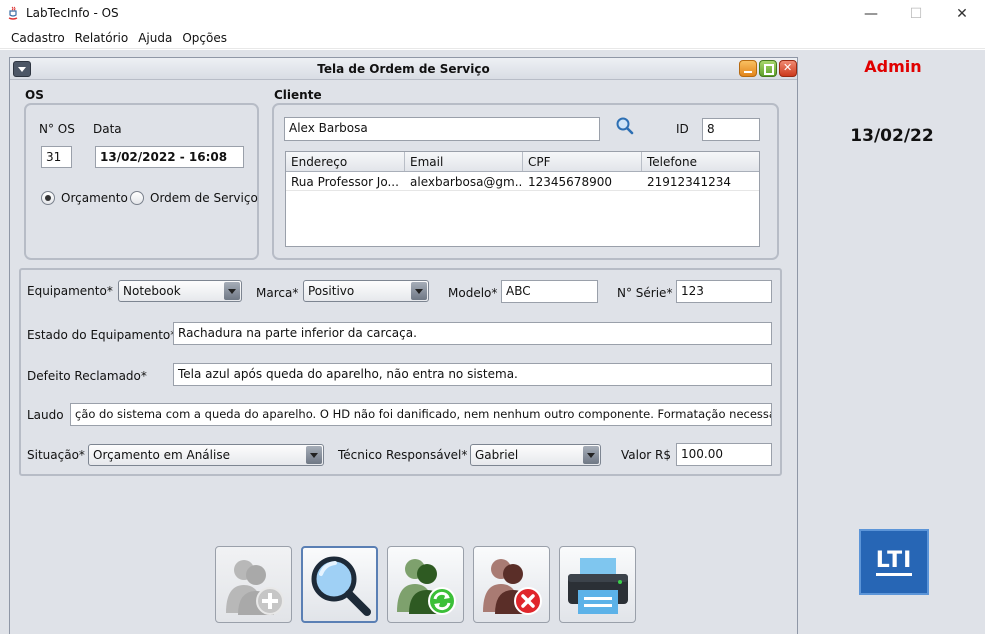  I want to click on printer-icon, so click(597, 585).